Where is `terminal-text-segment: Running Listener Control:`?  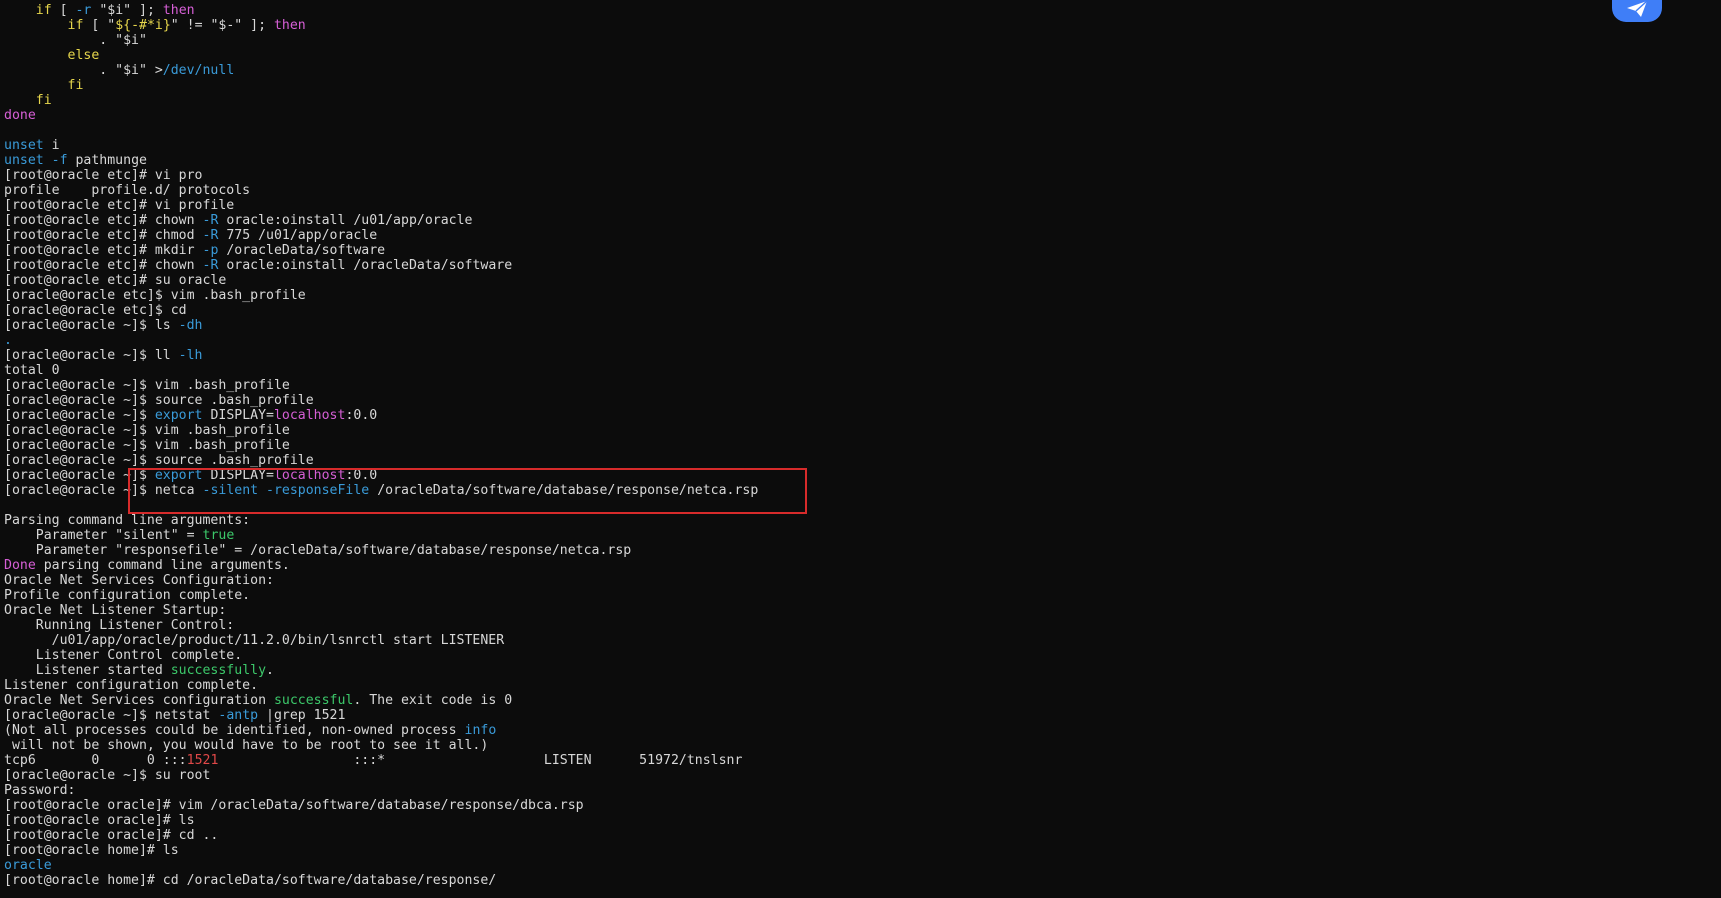
terminal-text-segment: Running Listener Control: is located at coordinates (119, 625).